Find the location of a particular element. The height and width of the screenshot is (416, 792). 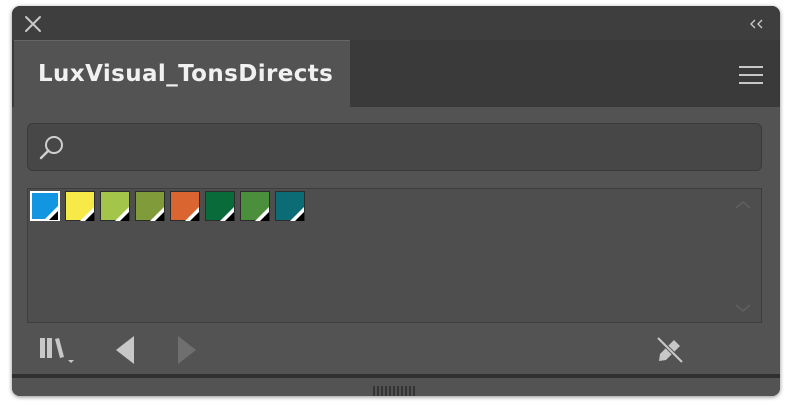

tab-luxvisual-tonsdirects: LuxVisual_TonsDirects is located at coordinates (182, 74).